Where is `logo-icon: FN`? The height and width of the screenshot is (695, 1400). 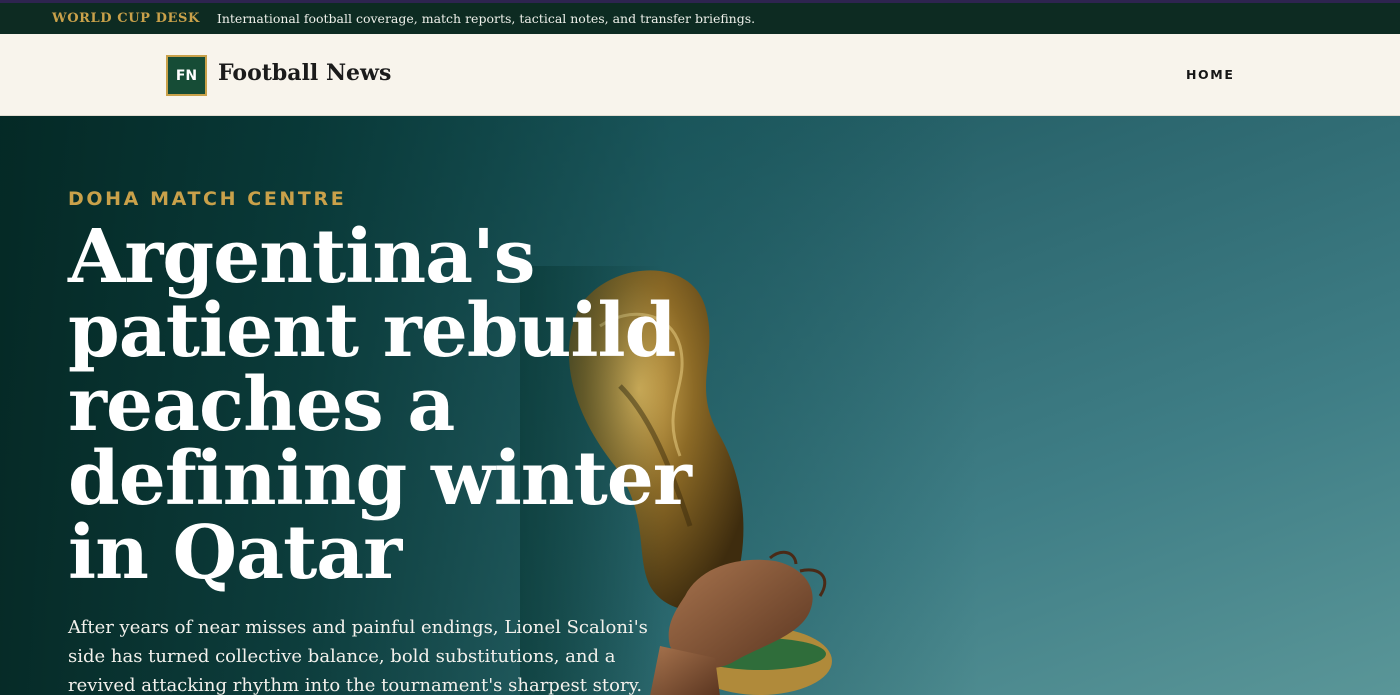 logo-icon: FN is located at coordinates (186, 75).